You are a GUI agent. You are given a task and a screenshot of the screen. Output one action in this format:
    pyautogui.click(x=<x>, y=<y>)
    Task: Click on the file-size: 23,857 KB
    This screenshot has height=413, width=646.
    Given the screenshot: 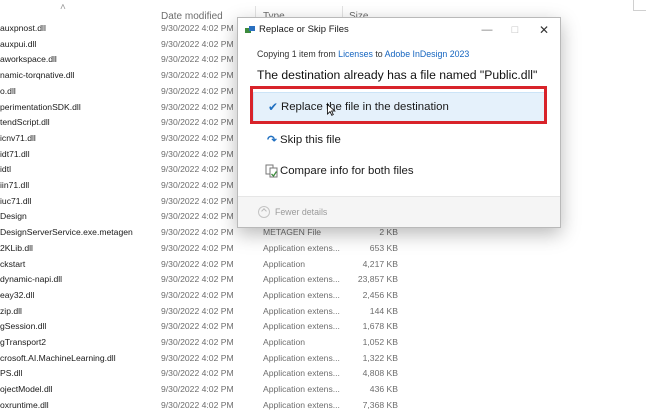 What is the action you would take?
    pyautogui.click(x=377, y=279)
    